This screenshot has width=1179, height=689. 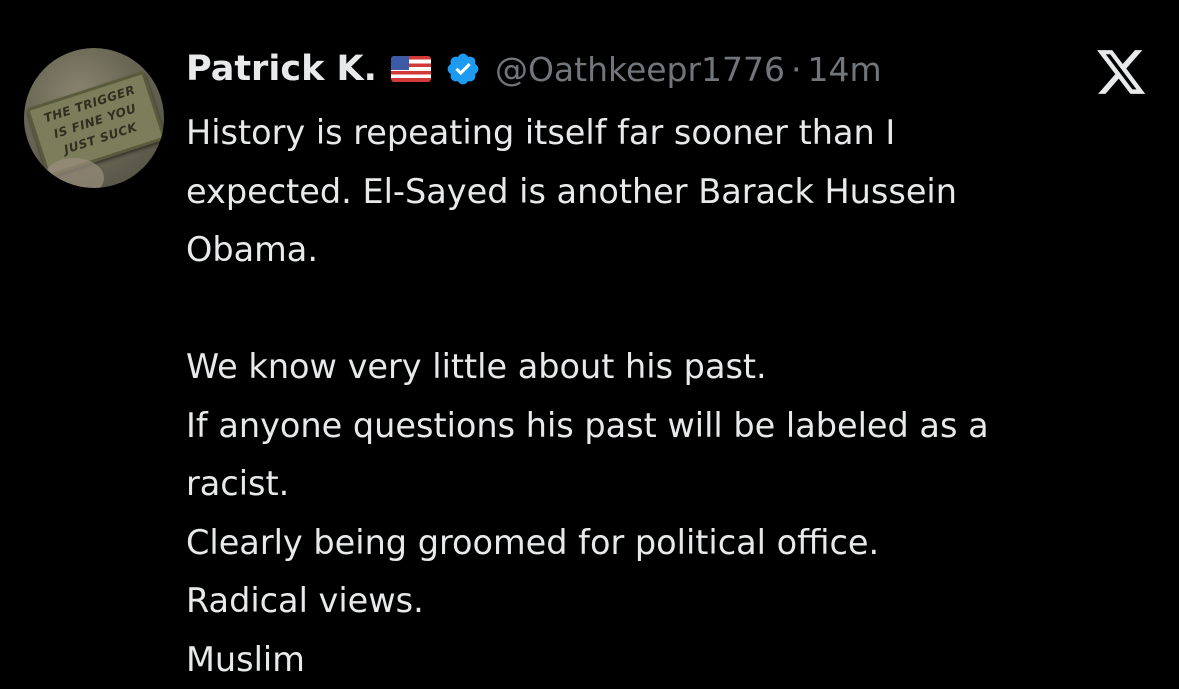 I want to click on avatar-patch: THE TRIGGER IS FINE YOU JUST SUCK, so click(x=94, y=124).